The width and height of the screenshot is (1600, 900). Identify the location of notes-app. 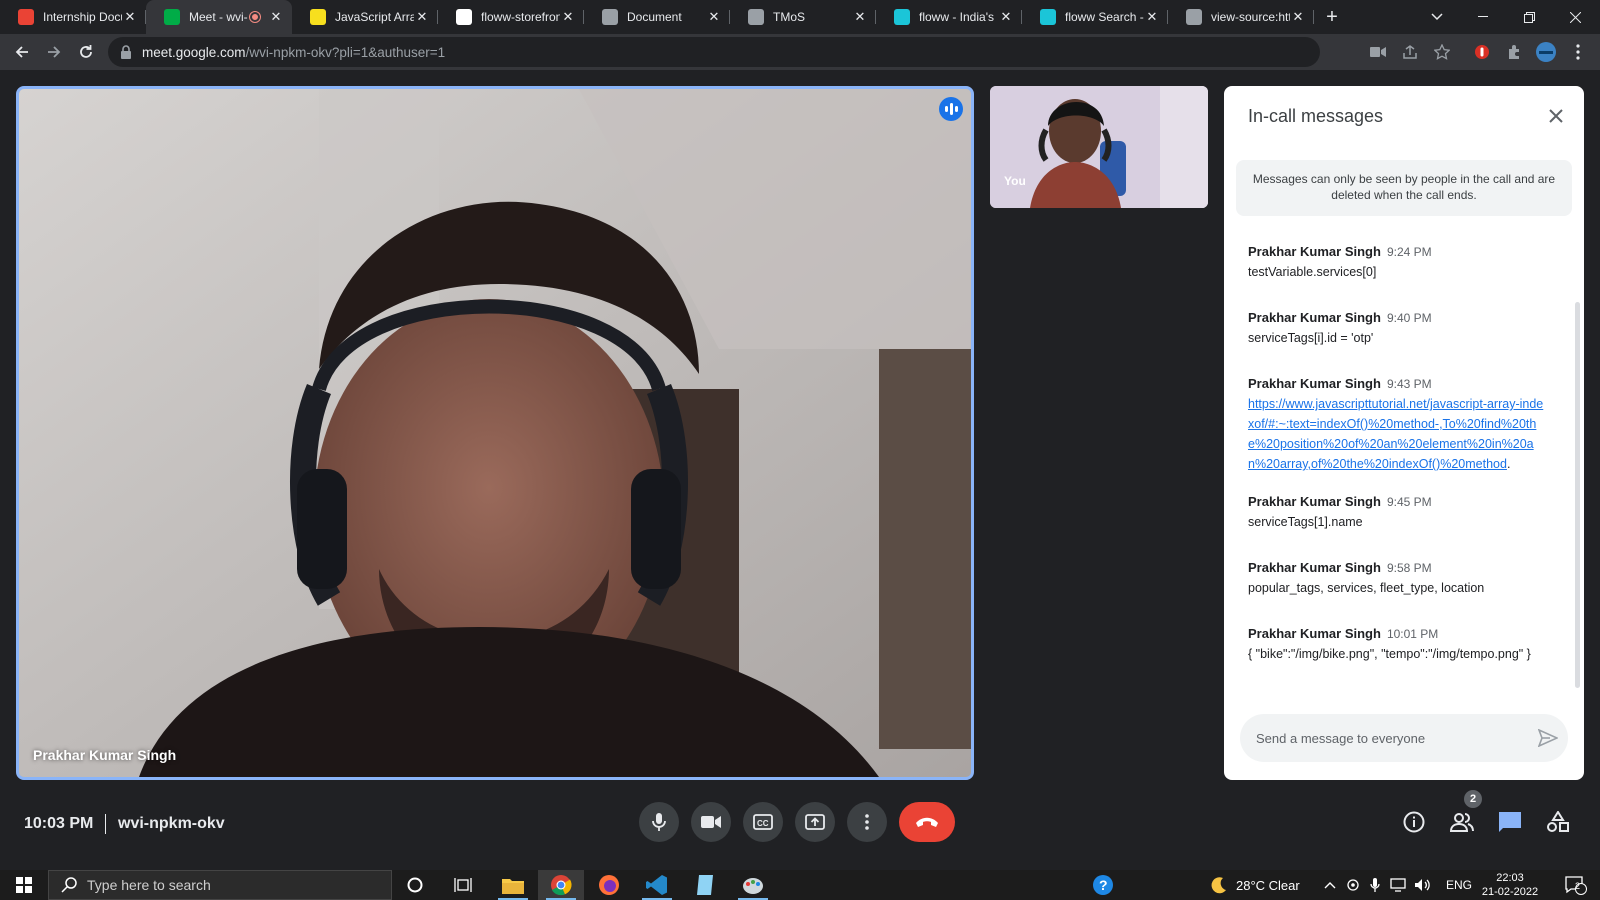
(705, 885).